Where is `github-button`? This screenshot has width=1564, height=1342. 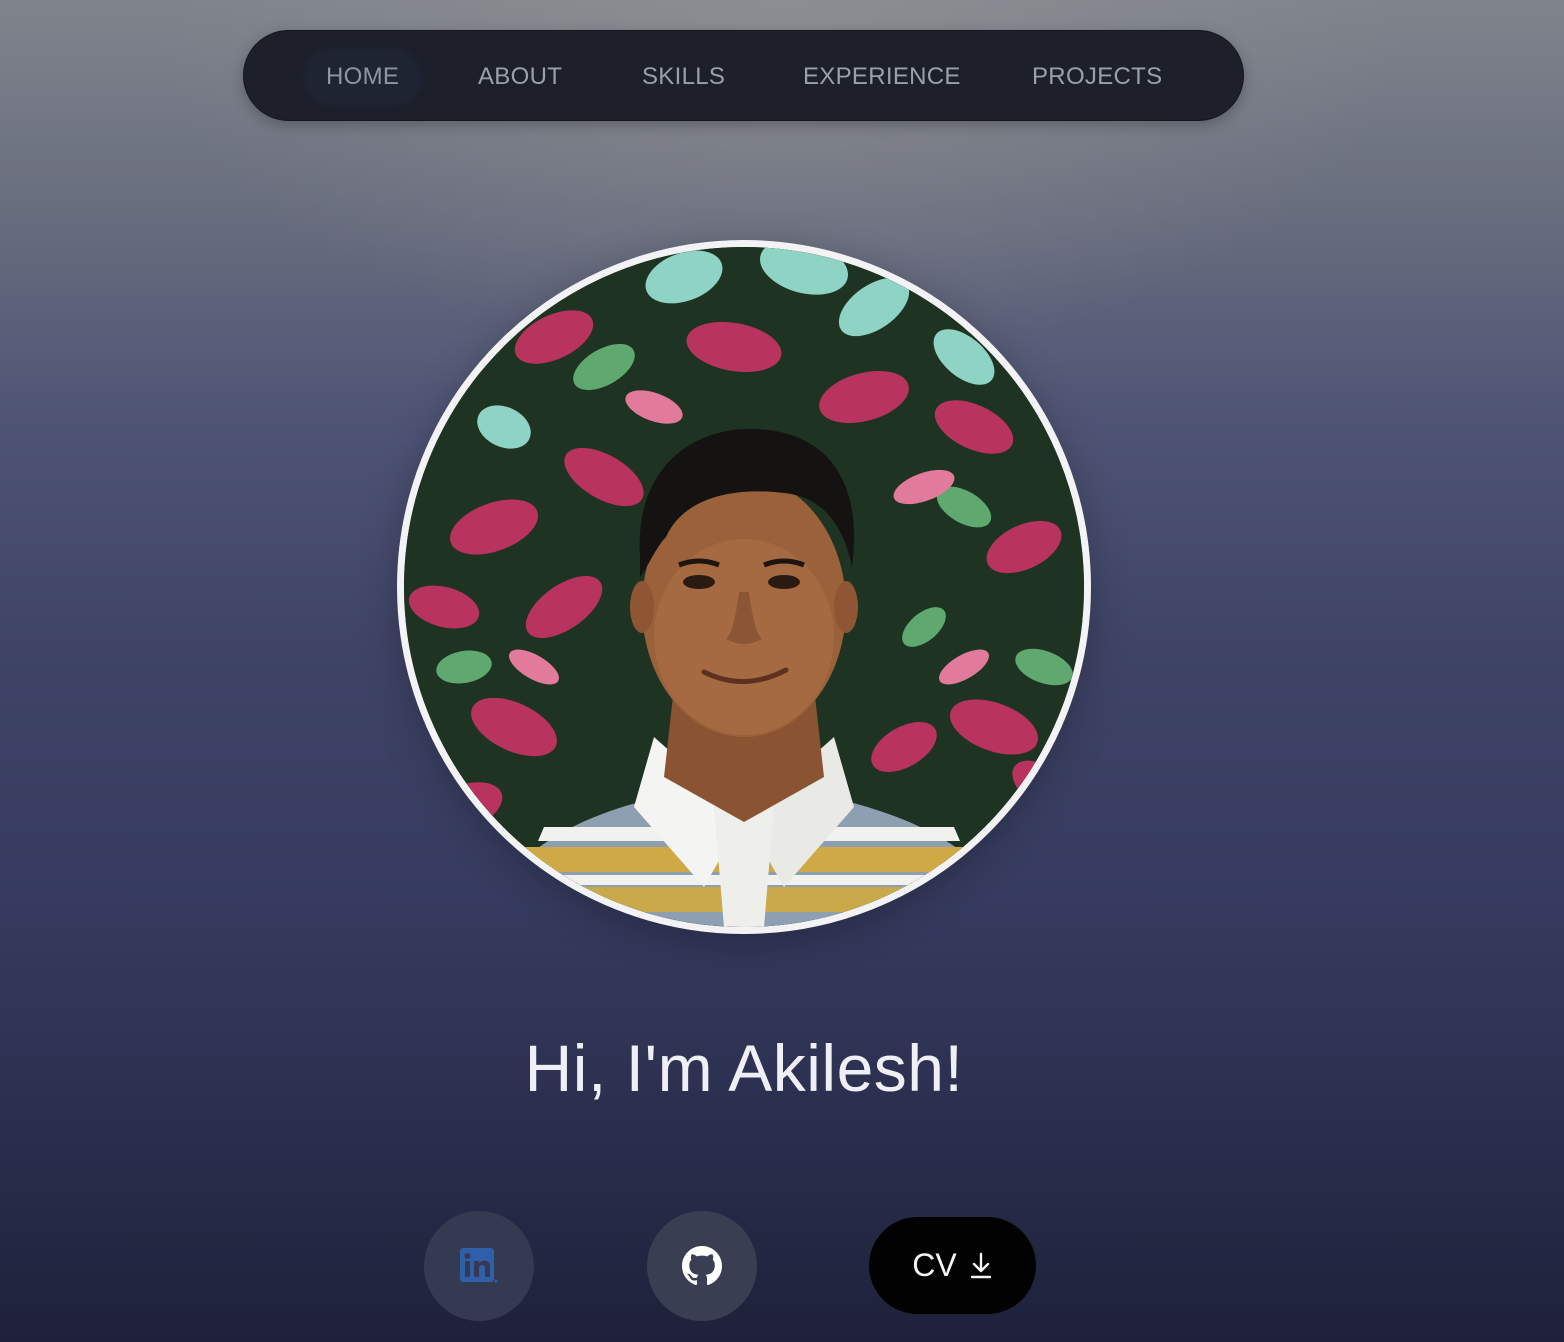 github-button is located at coordinates (702, 1266).